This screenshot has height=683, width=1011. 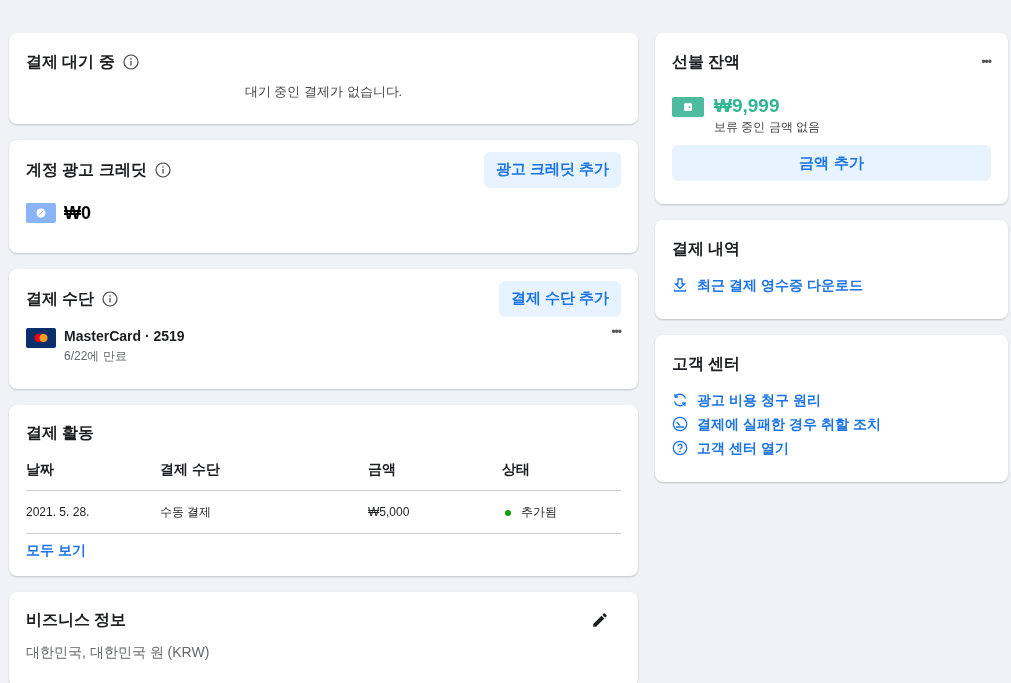 What do you see at coordinates (56, 550) in the screenshot?
I see `view-all-link: 모두 보기` at bounding box center [56, 550].